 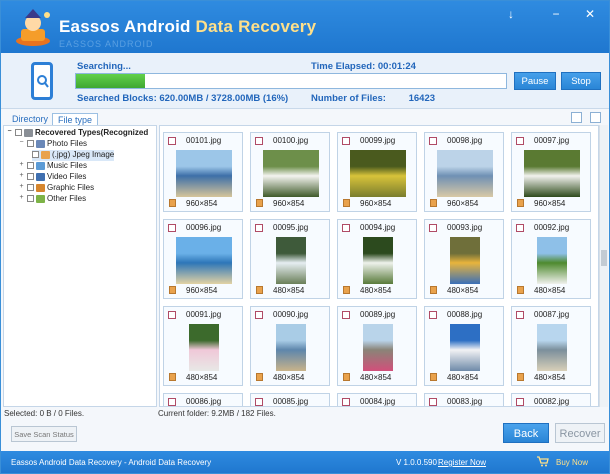 I want to click on file-tile: 00093.jpg 480×854, so click(x=464, y=259).